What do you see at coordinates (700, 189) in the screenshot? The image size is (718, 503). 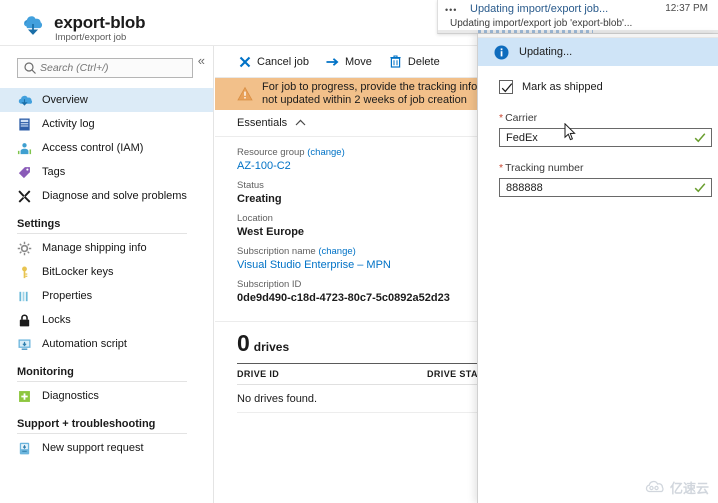 I see `green-check-icon` at bounding box center [700, 189].